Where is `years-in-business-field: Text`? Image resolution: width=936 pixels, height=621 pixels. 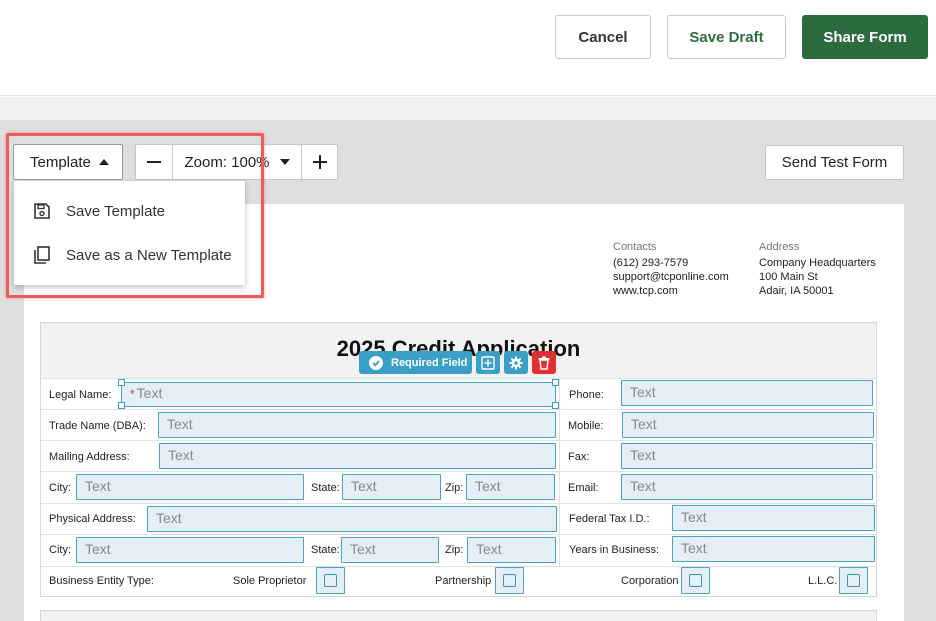 years-in-business-field: Text is located at coordinates (773, 549).